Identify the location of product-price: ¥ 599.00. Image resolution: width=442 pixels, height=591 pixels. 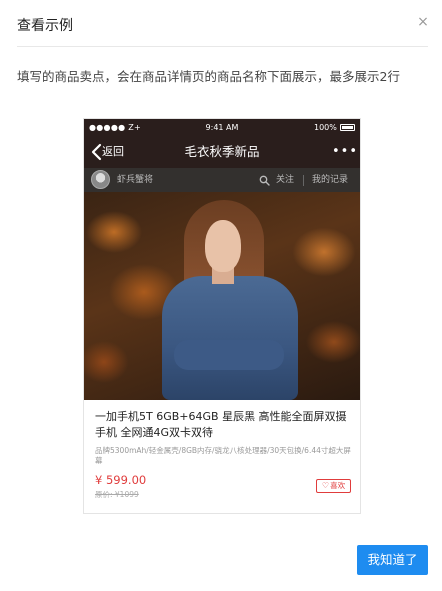
(121, 480).